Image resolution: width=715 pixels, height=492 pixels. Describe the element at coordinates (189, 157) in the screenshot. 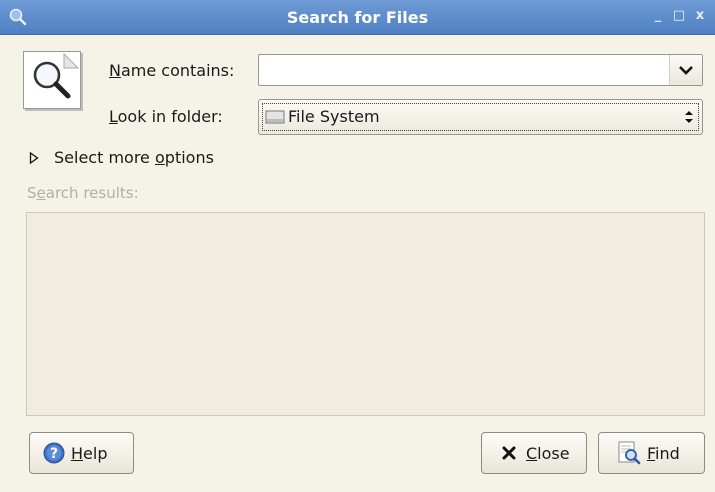

I see `expander-text-b: ptions` at that location.